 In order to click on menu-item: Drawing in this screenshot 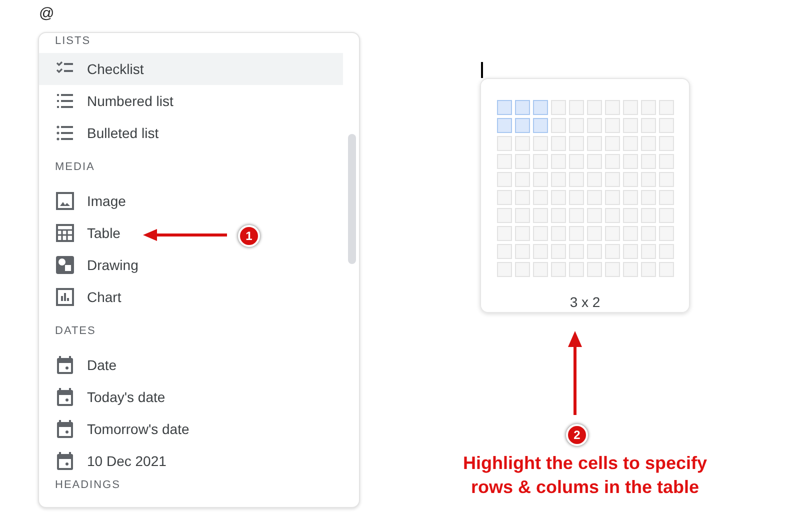, I will do `click(96, 265)`.